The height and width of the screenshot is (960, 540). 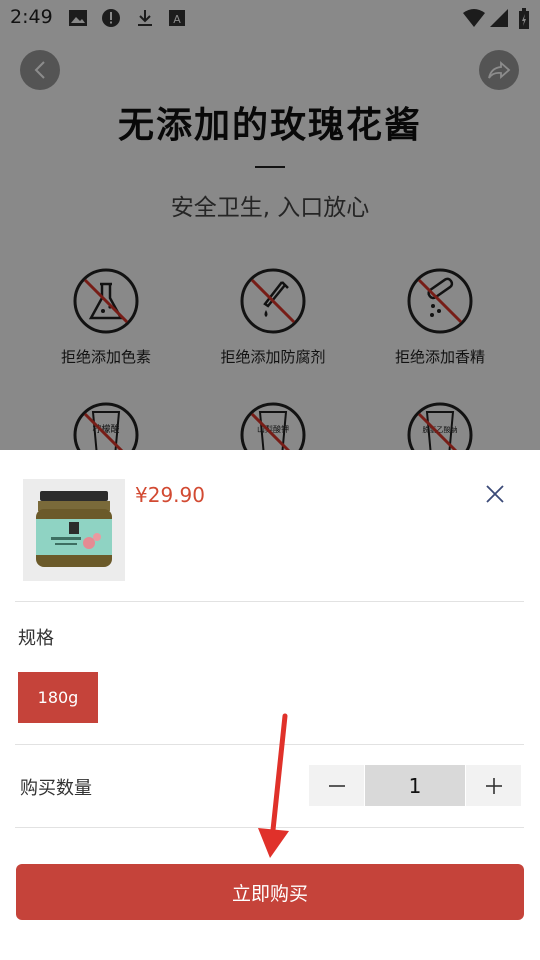 I want to click on quantity-stepper: 1, so click(x=415, y=785).